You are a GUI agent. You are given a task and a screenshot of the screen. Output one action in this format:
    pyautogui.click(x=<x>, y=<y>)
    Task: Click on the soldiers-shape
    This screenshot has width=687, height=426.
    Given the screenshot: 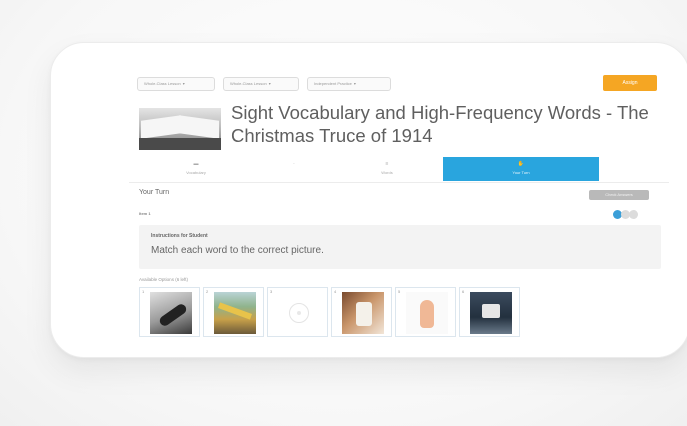 What is the action you would take?
    pyautogui.click(x=364, y=314)
    